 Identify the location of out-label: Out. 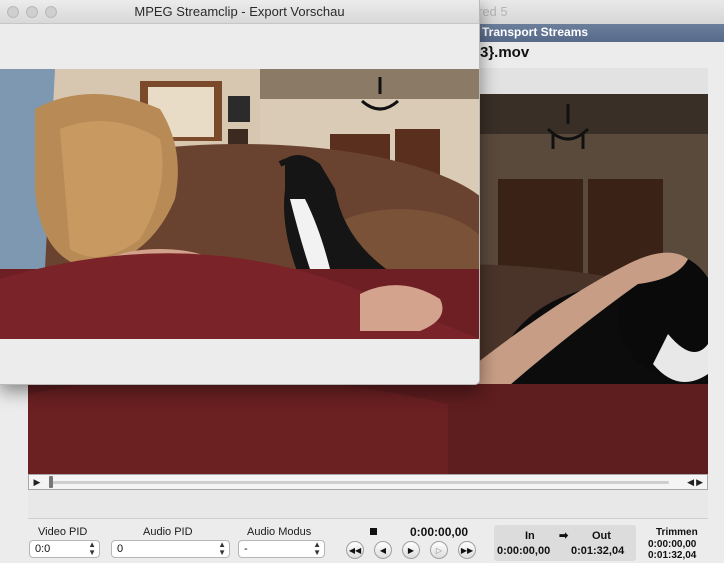
(601, 536).